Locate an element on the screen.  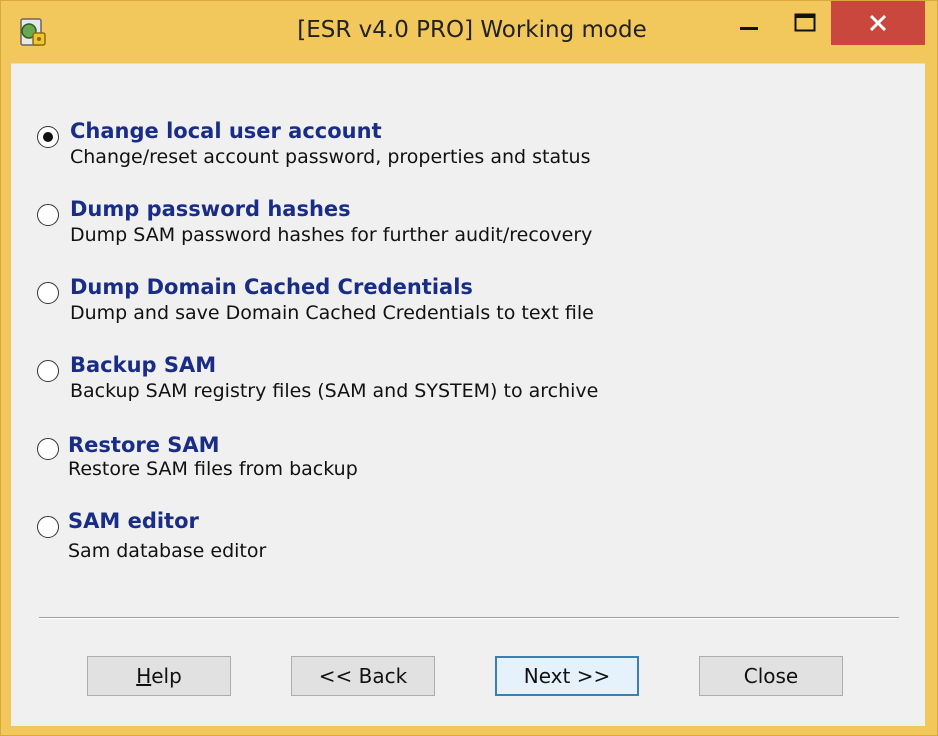
option-title: SAM editor is located at coordinates (133, 521).